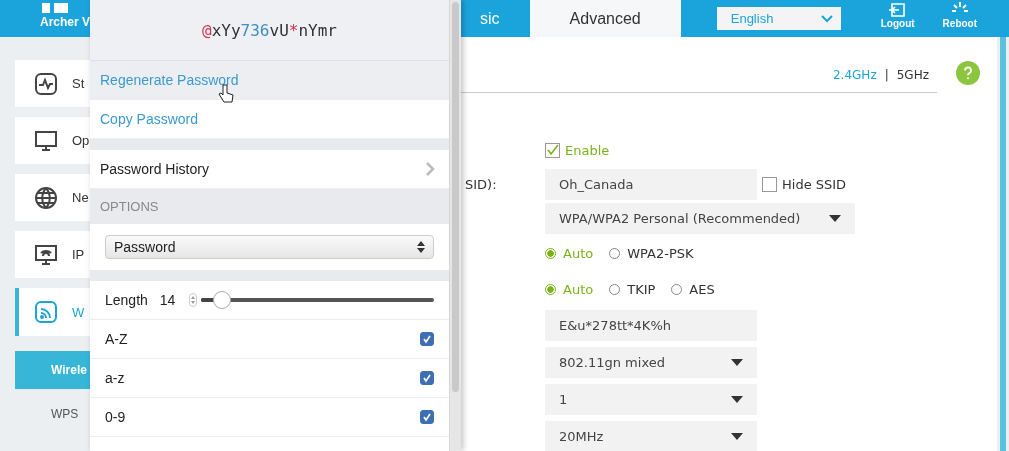 Image resolution: width=1009 pixels, height=451 pixels. Describe the element at coordinates (115, 417) in the screenshot. I see `charset-label: 0-9` at that location.